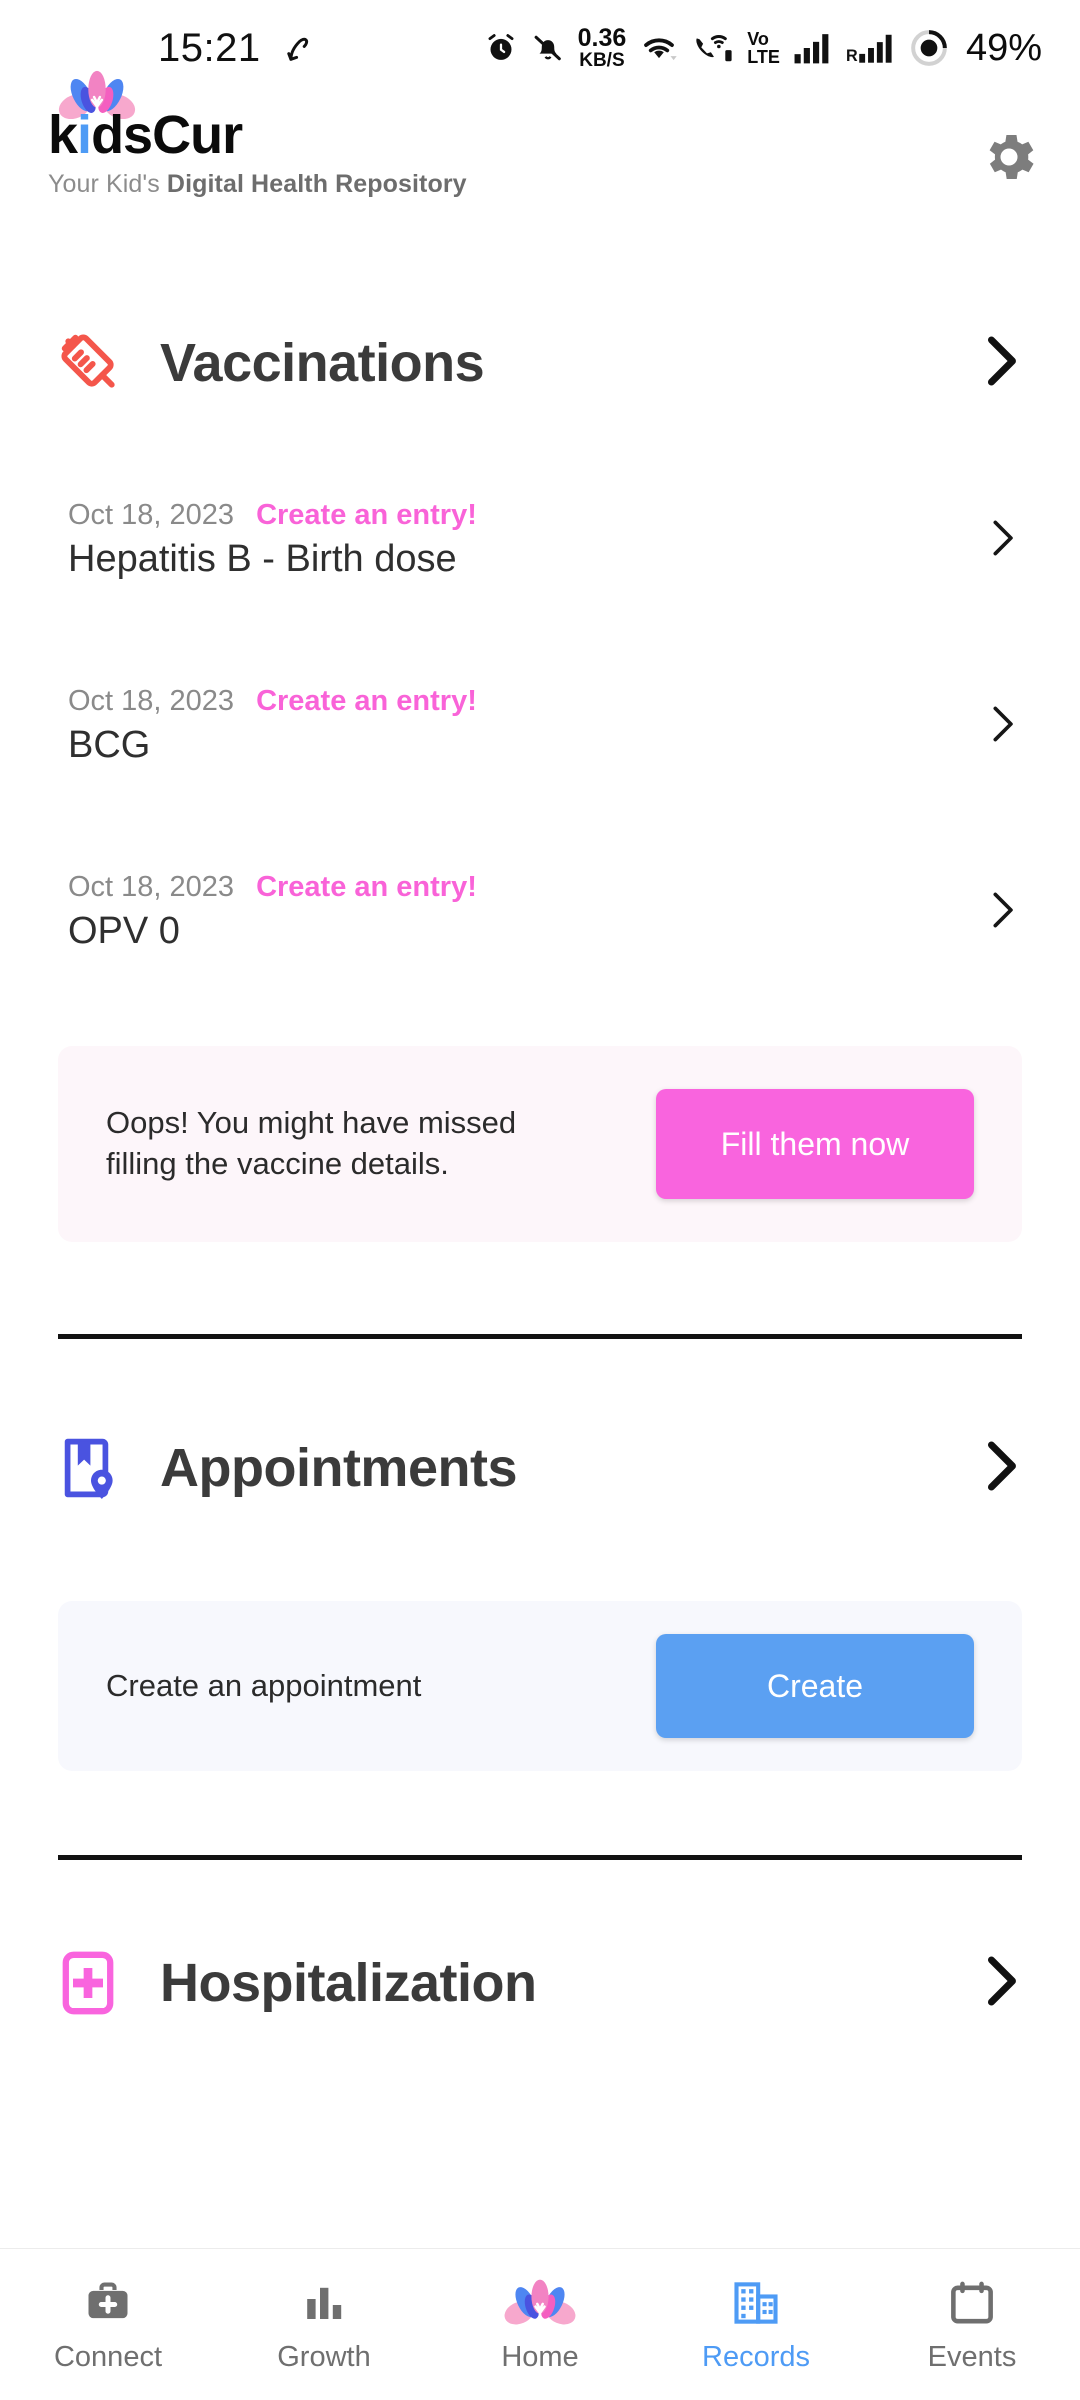  What do you see at coordinates (763, 57) in the screenshot?
I see `volte-line2: LTE` at bounding box center [763, 57].